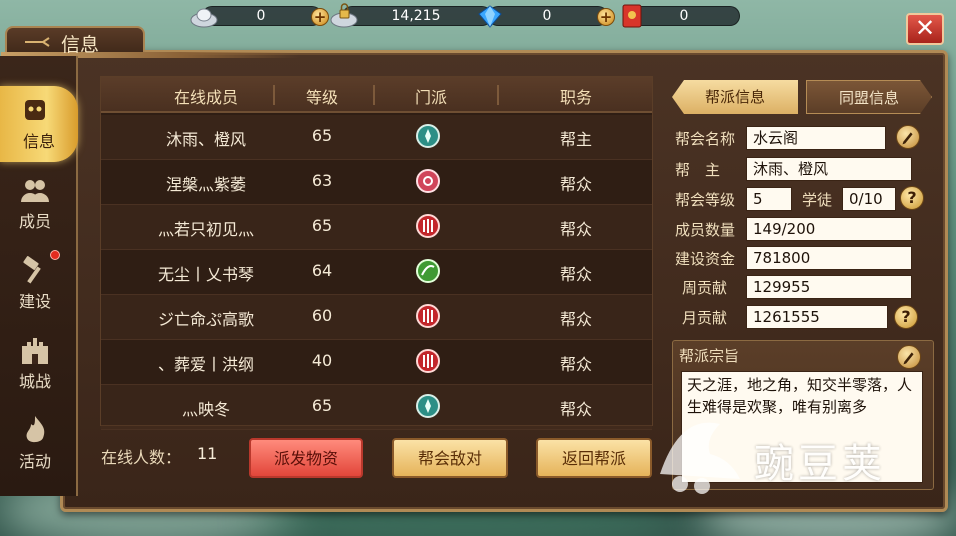  What do you see at coordinates (376, 317) in the screenshot?
I see `table-row: ジ亡命ぷ高歌 60 帮众` at bounding box center [376, 317].